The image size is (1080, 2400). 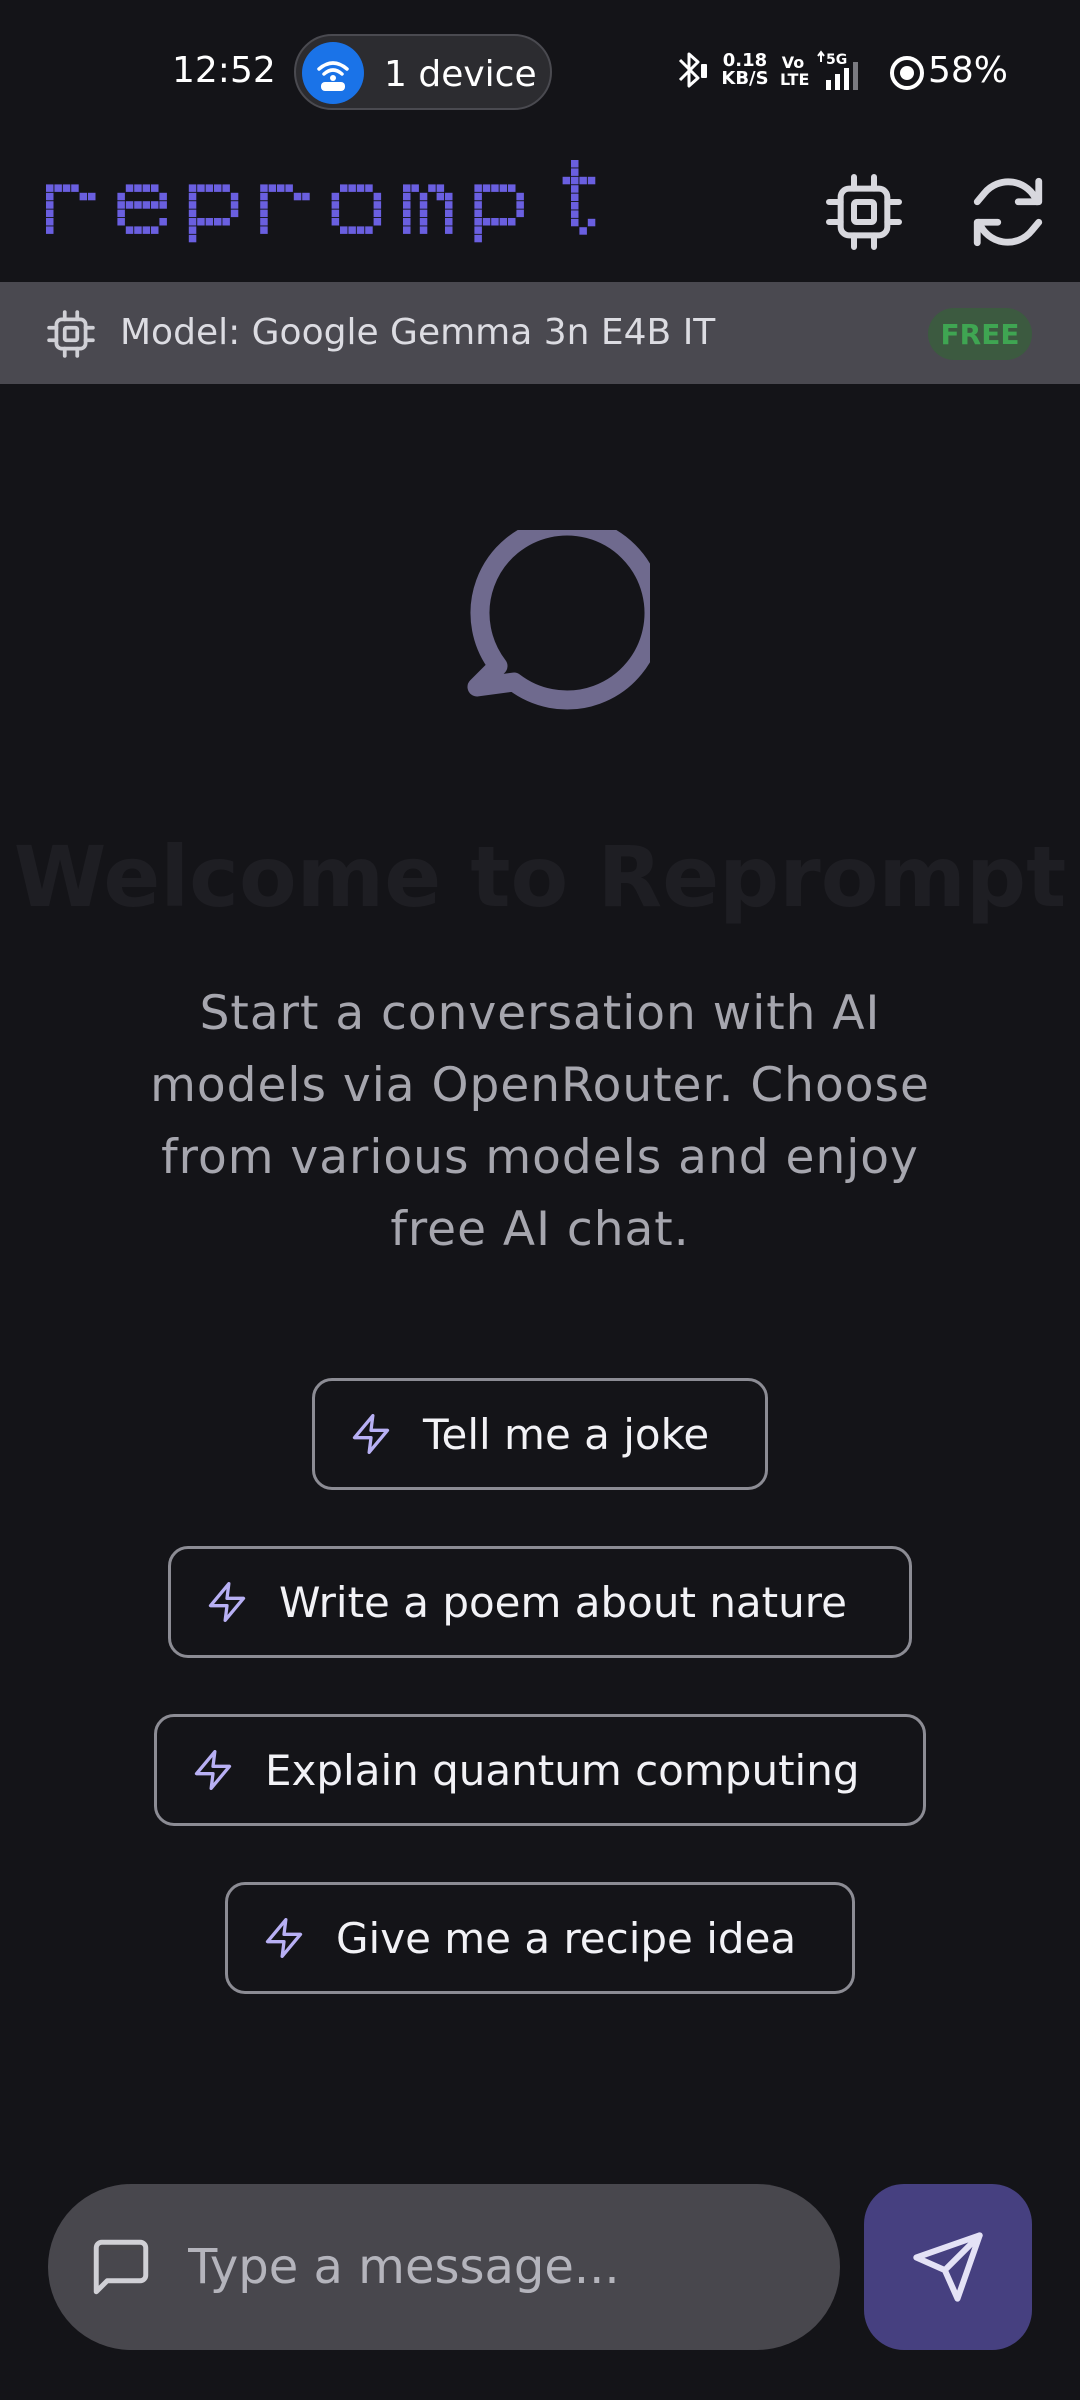 I want to click on volte-indicator: Vo LTE, so click(x=795, y=71).